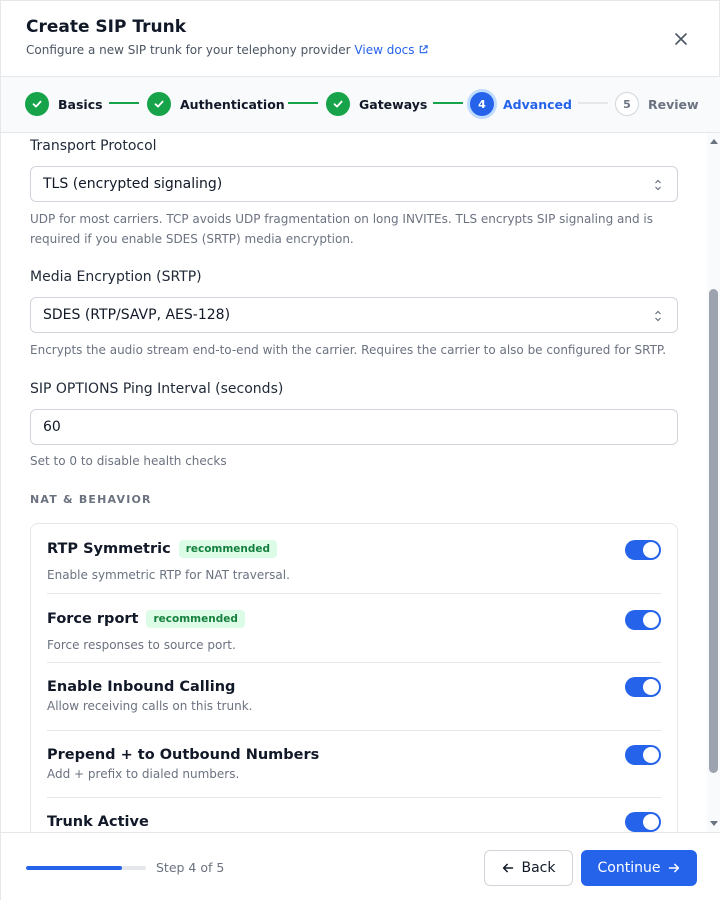 This screenshot has width=720, height=900. I want to click on scroll-down-arrow-icon, so click(714, 823).